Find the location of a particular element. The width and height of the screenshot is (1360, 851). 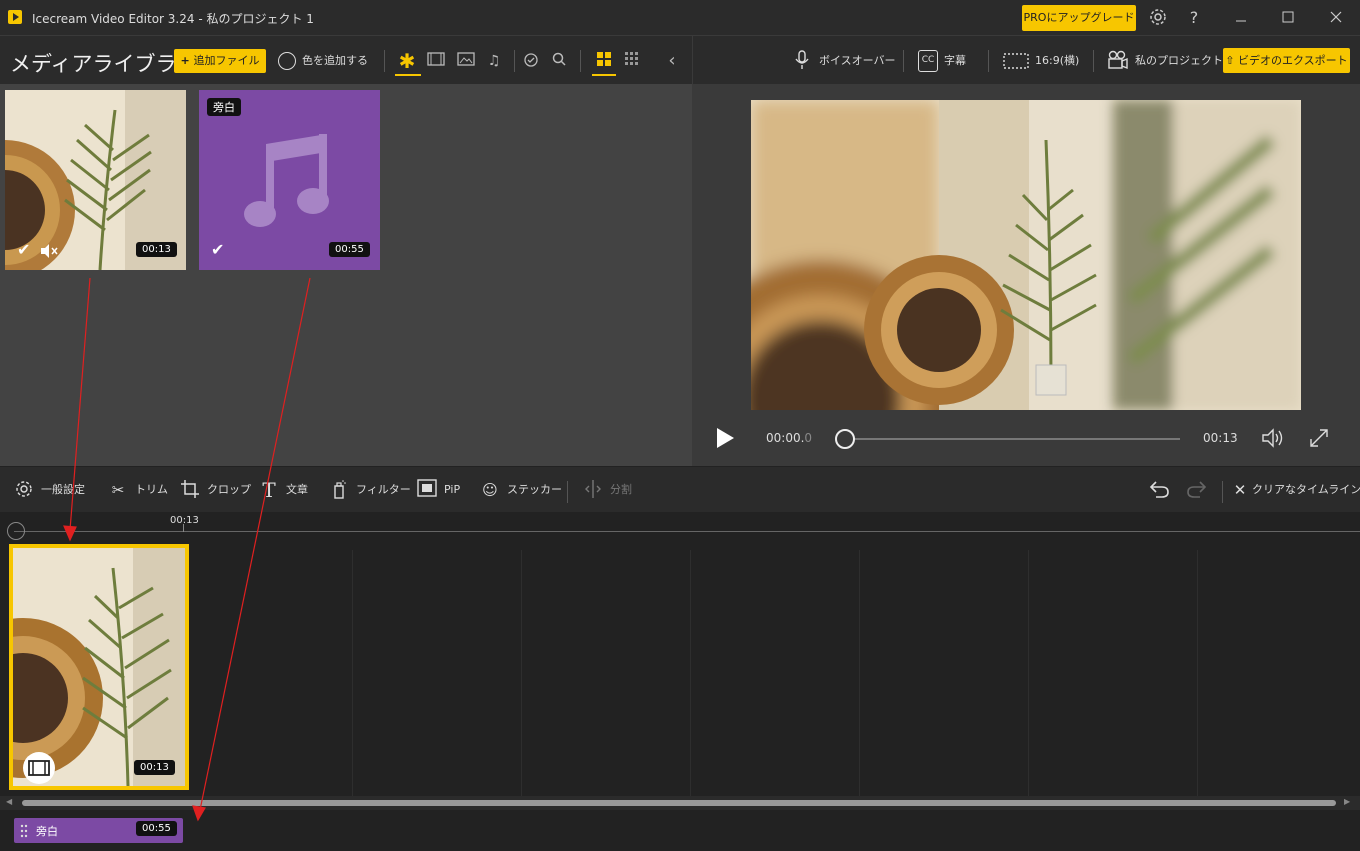

minimize-icon is located at coordinates (1241, 18).